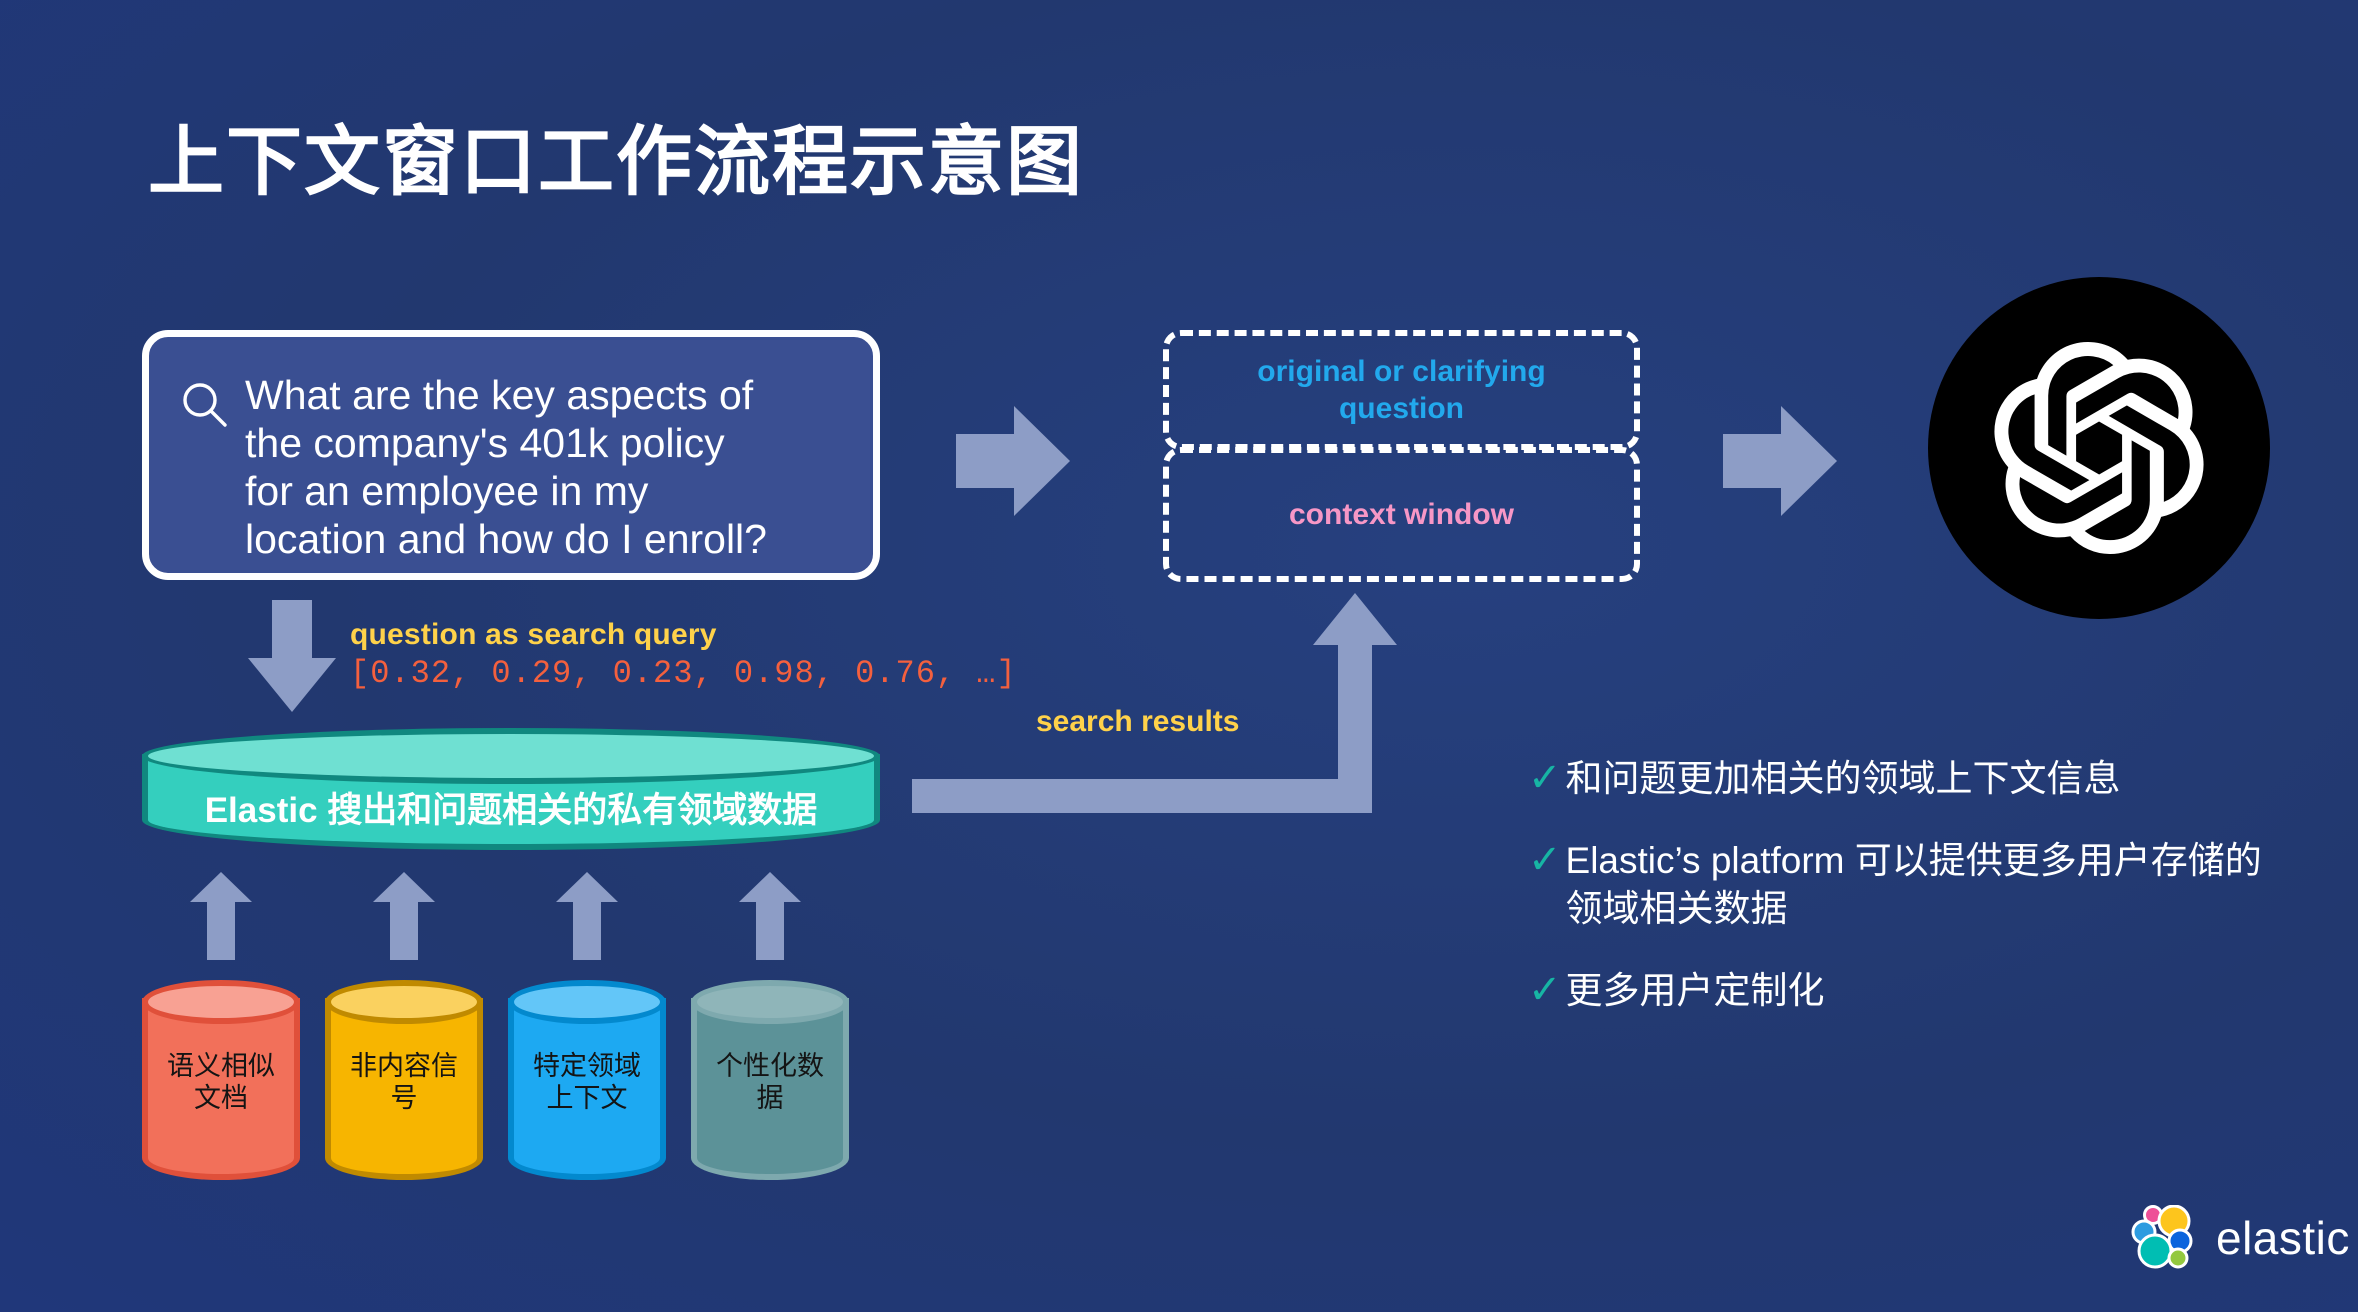 Image resolution: width=2358 pixels, height=1312 pixels. Describe the element at coordinates (221, 916) in the screenshot. I see `arrow-source-1-to-store-icon` at that location.